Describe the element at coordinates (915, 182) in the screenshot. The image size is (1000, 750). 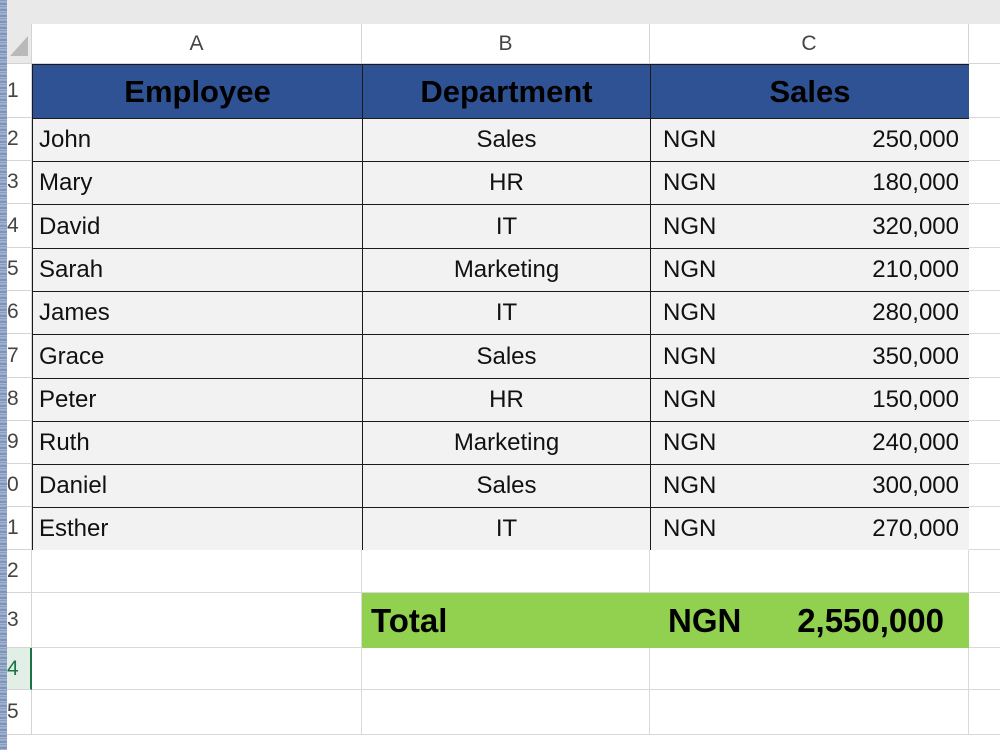
I see `sales-amount: 180,000` at that location.